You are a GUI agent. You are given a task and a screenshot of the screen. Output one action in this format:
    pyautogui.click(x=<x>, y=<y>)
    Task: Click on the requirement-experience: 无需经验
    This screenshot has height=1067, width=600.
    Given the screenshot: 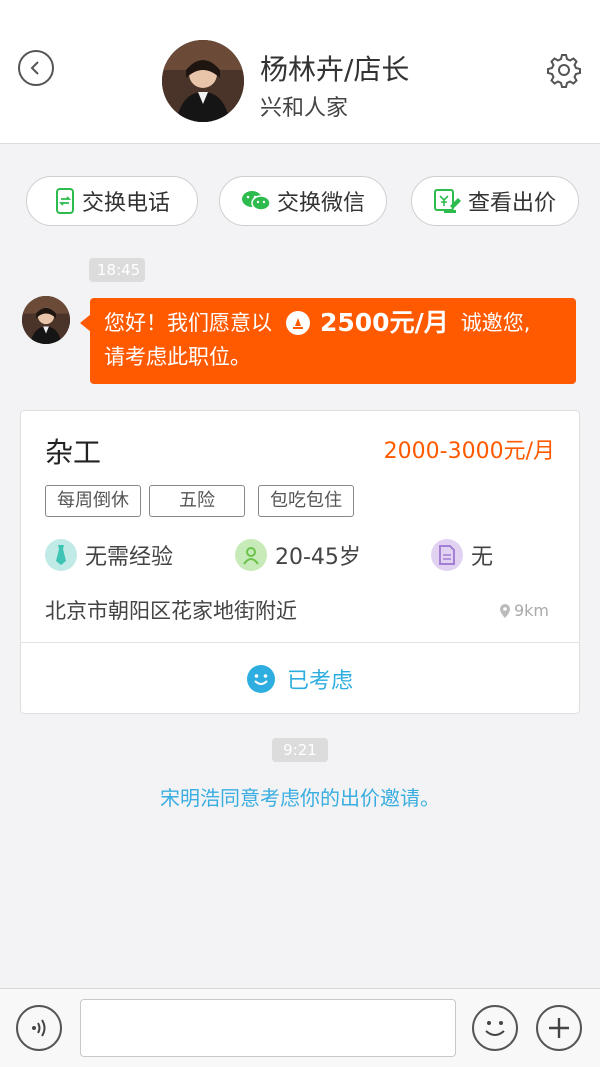 What is the action you would take?
    pyautogui.click(x=109, y=555)
    